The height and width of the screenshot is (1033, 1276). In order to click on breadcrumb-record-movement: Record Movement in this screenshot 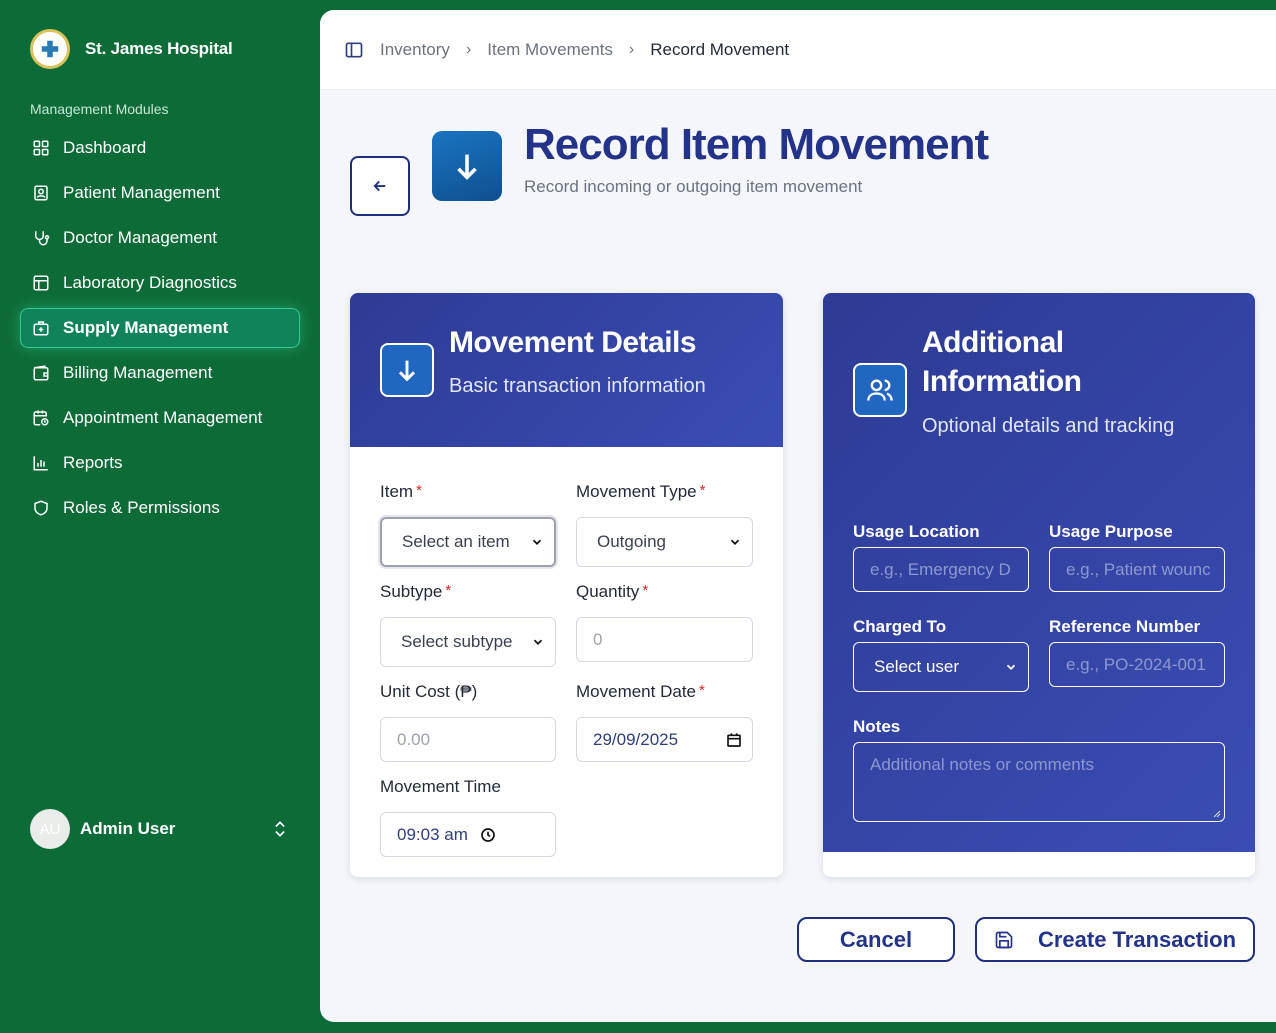, I will do `click(720, 49)`.